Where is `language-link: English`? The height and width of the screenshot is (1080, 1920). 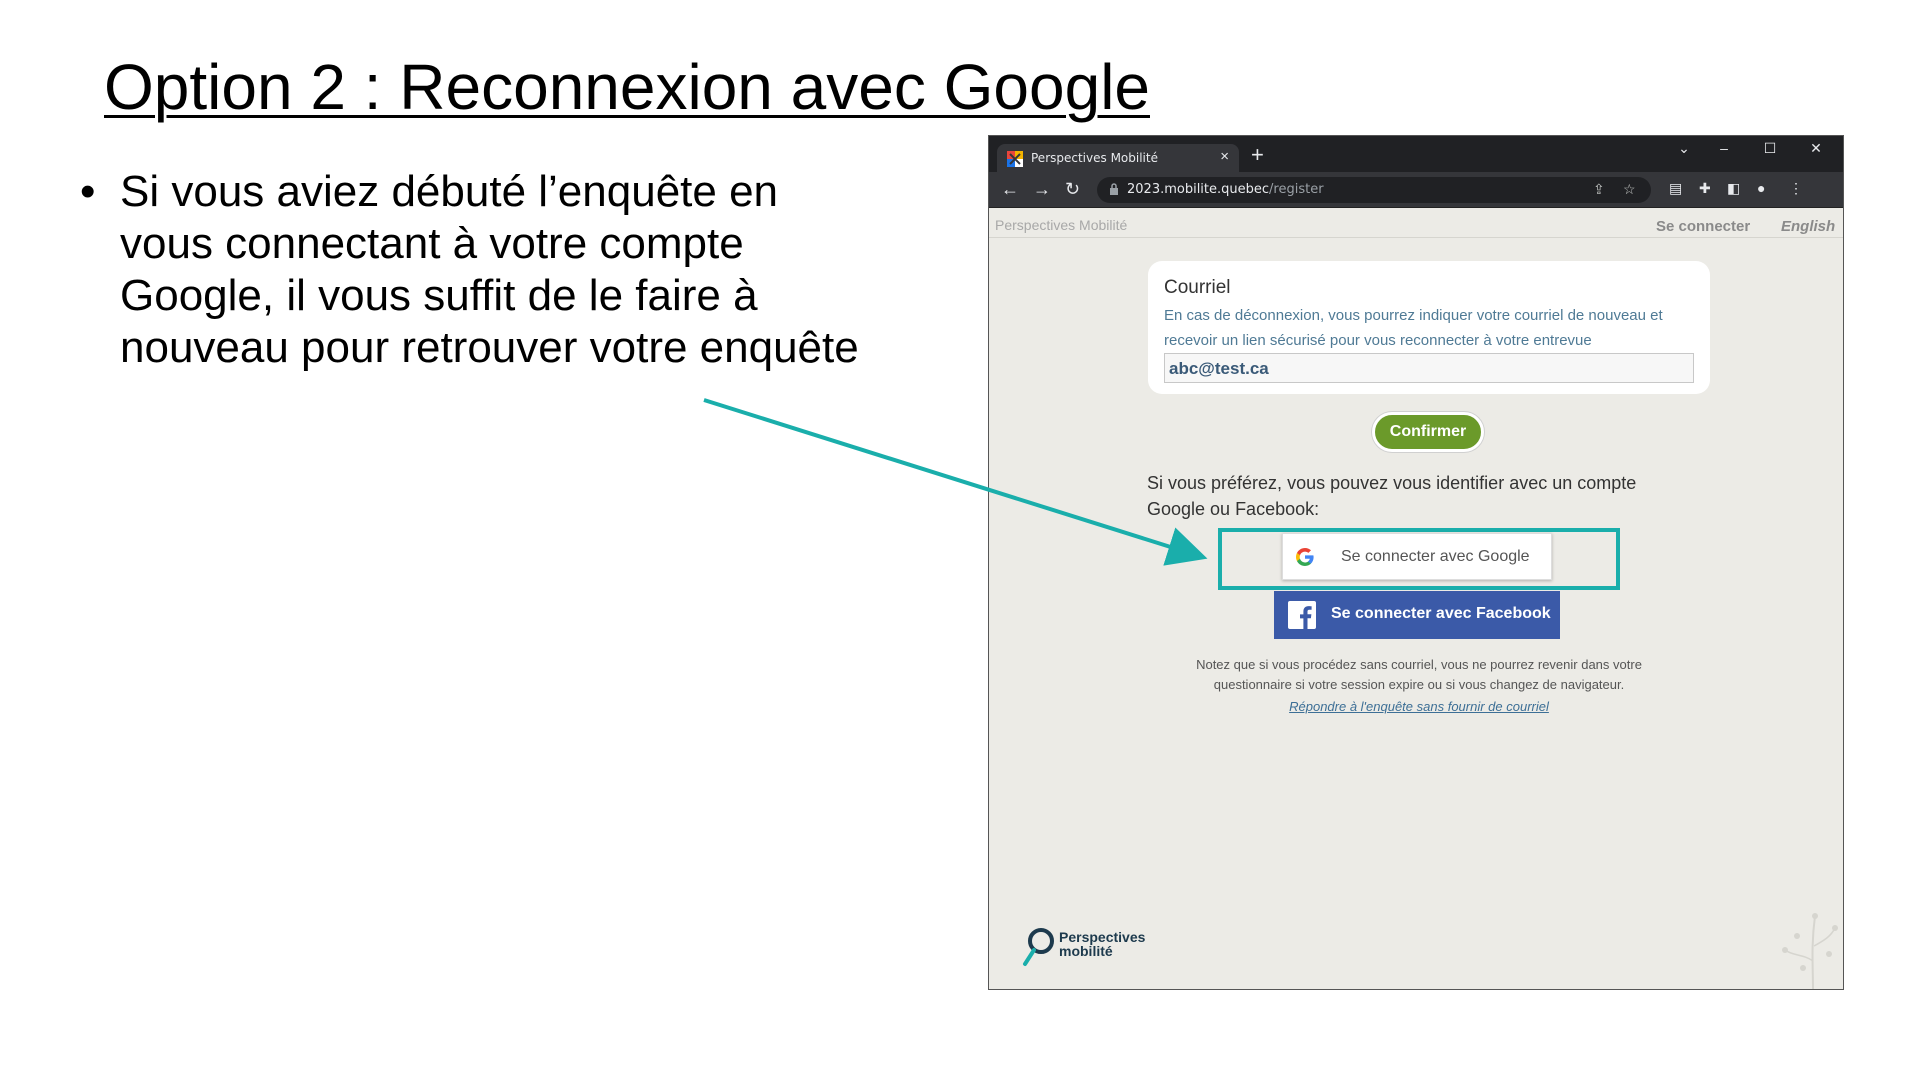
language-link: English is located at coordinates (1808, 226).